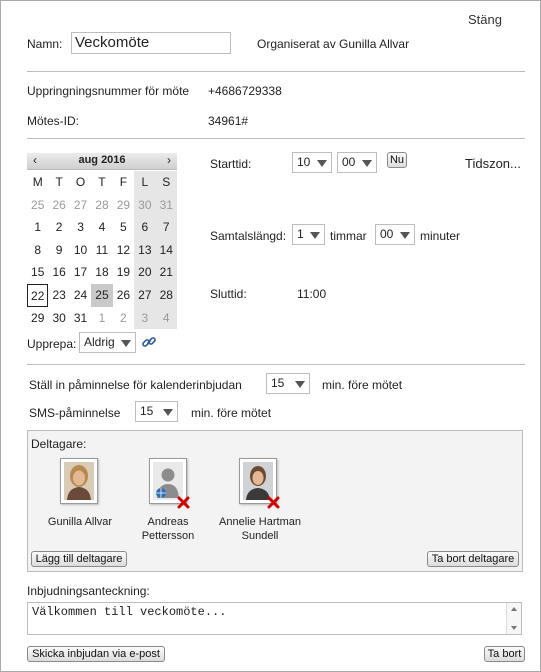 This screenshot has height=672, width=541. What do you see at coordinates (80, 295) in the screenshot?
I see `calendar-day: 24` at bounding box center [80, 295].